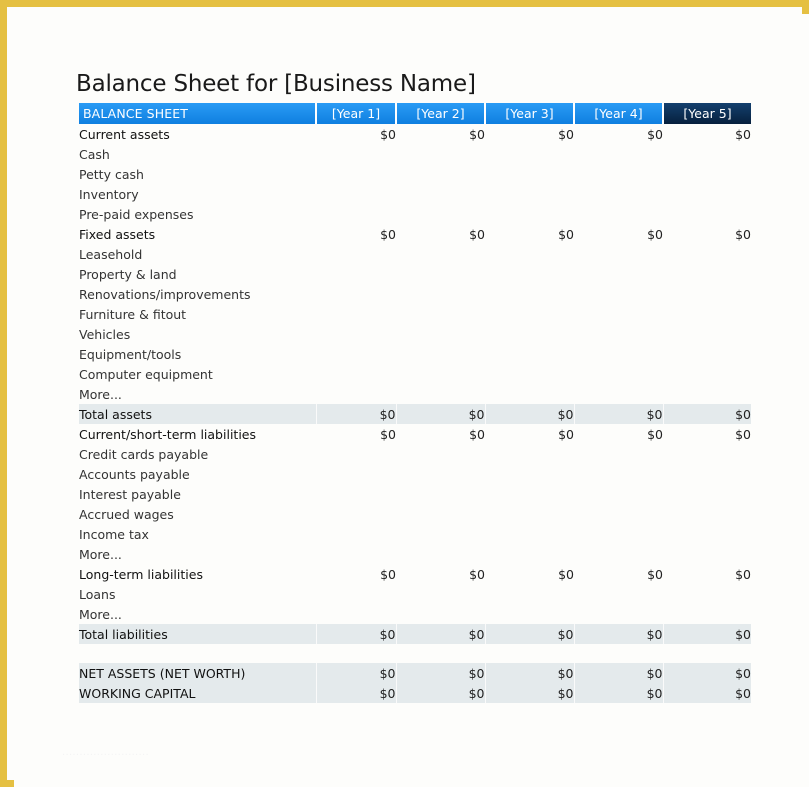 This screenshot has height=787, width=809. I want to click on row-label: Current/short-term liabilities, so click(197, 434).